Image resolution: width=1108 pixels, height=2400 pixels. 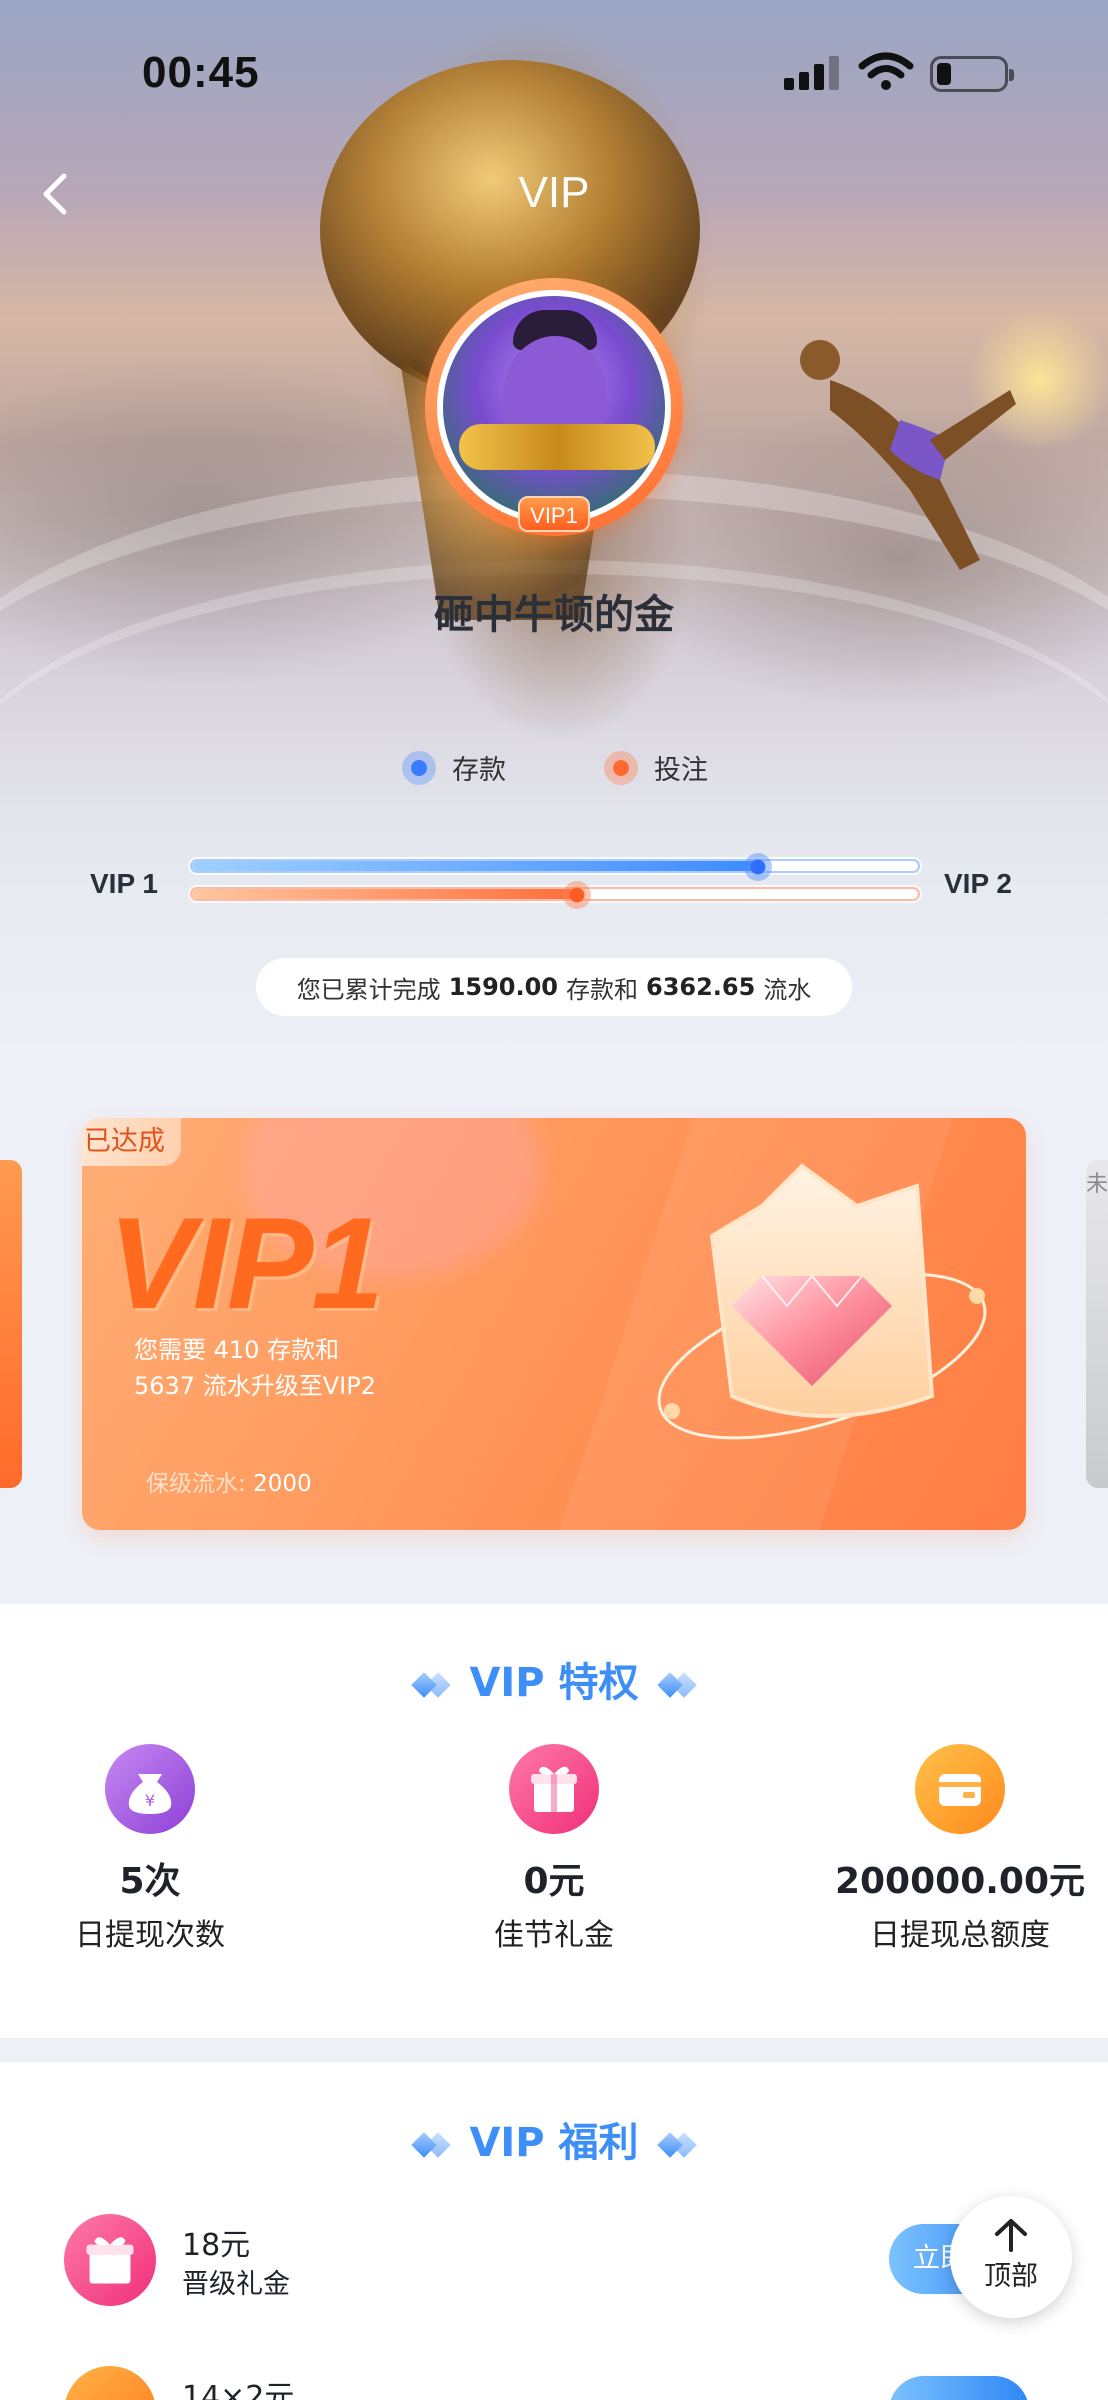 I want to click on privilege-value: 5次, so click(x=150, y=1881).